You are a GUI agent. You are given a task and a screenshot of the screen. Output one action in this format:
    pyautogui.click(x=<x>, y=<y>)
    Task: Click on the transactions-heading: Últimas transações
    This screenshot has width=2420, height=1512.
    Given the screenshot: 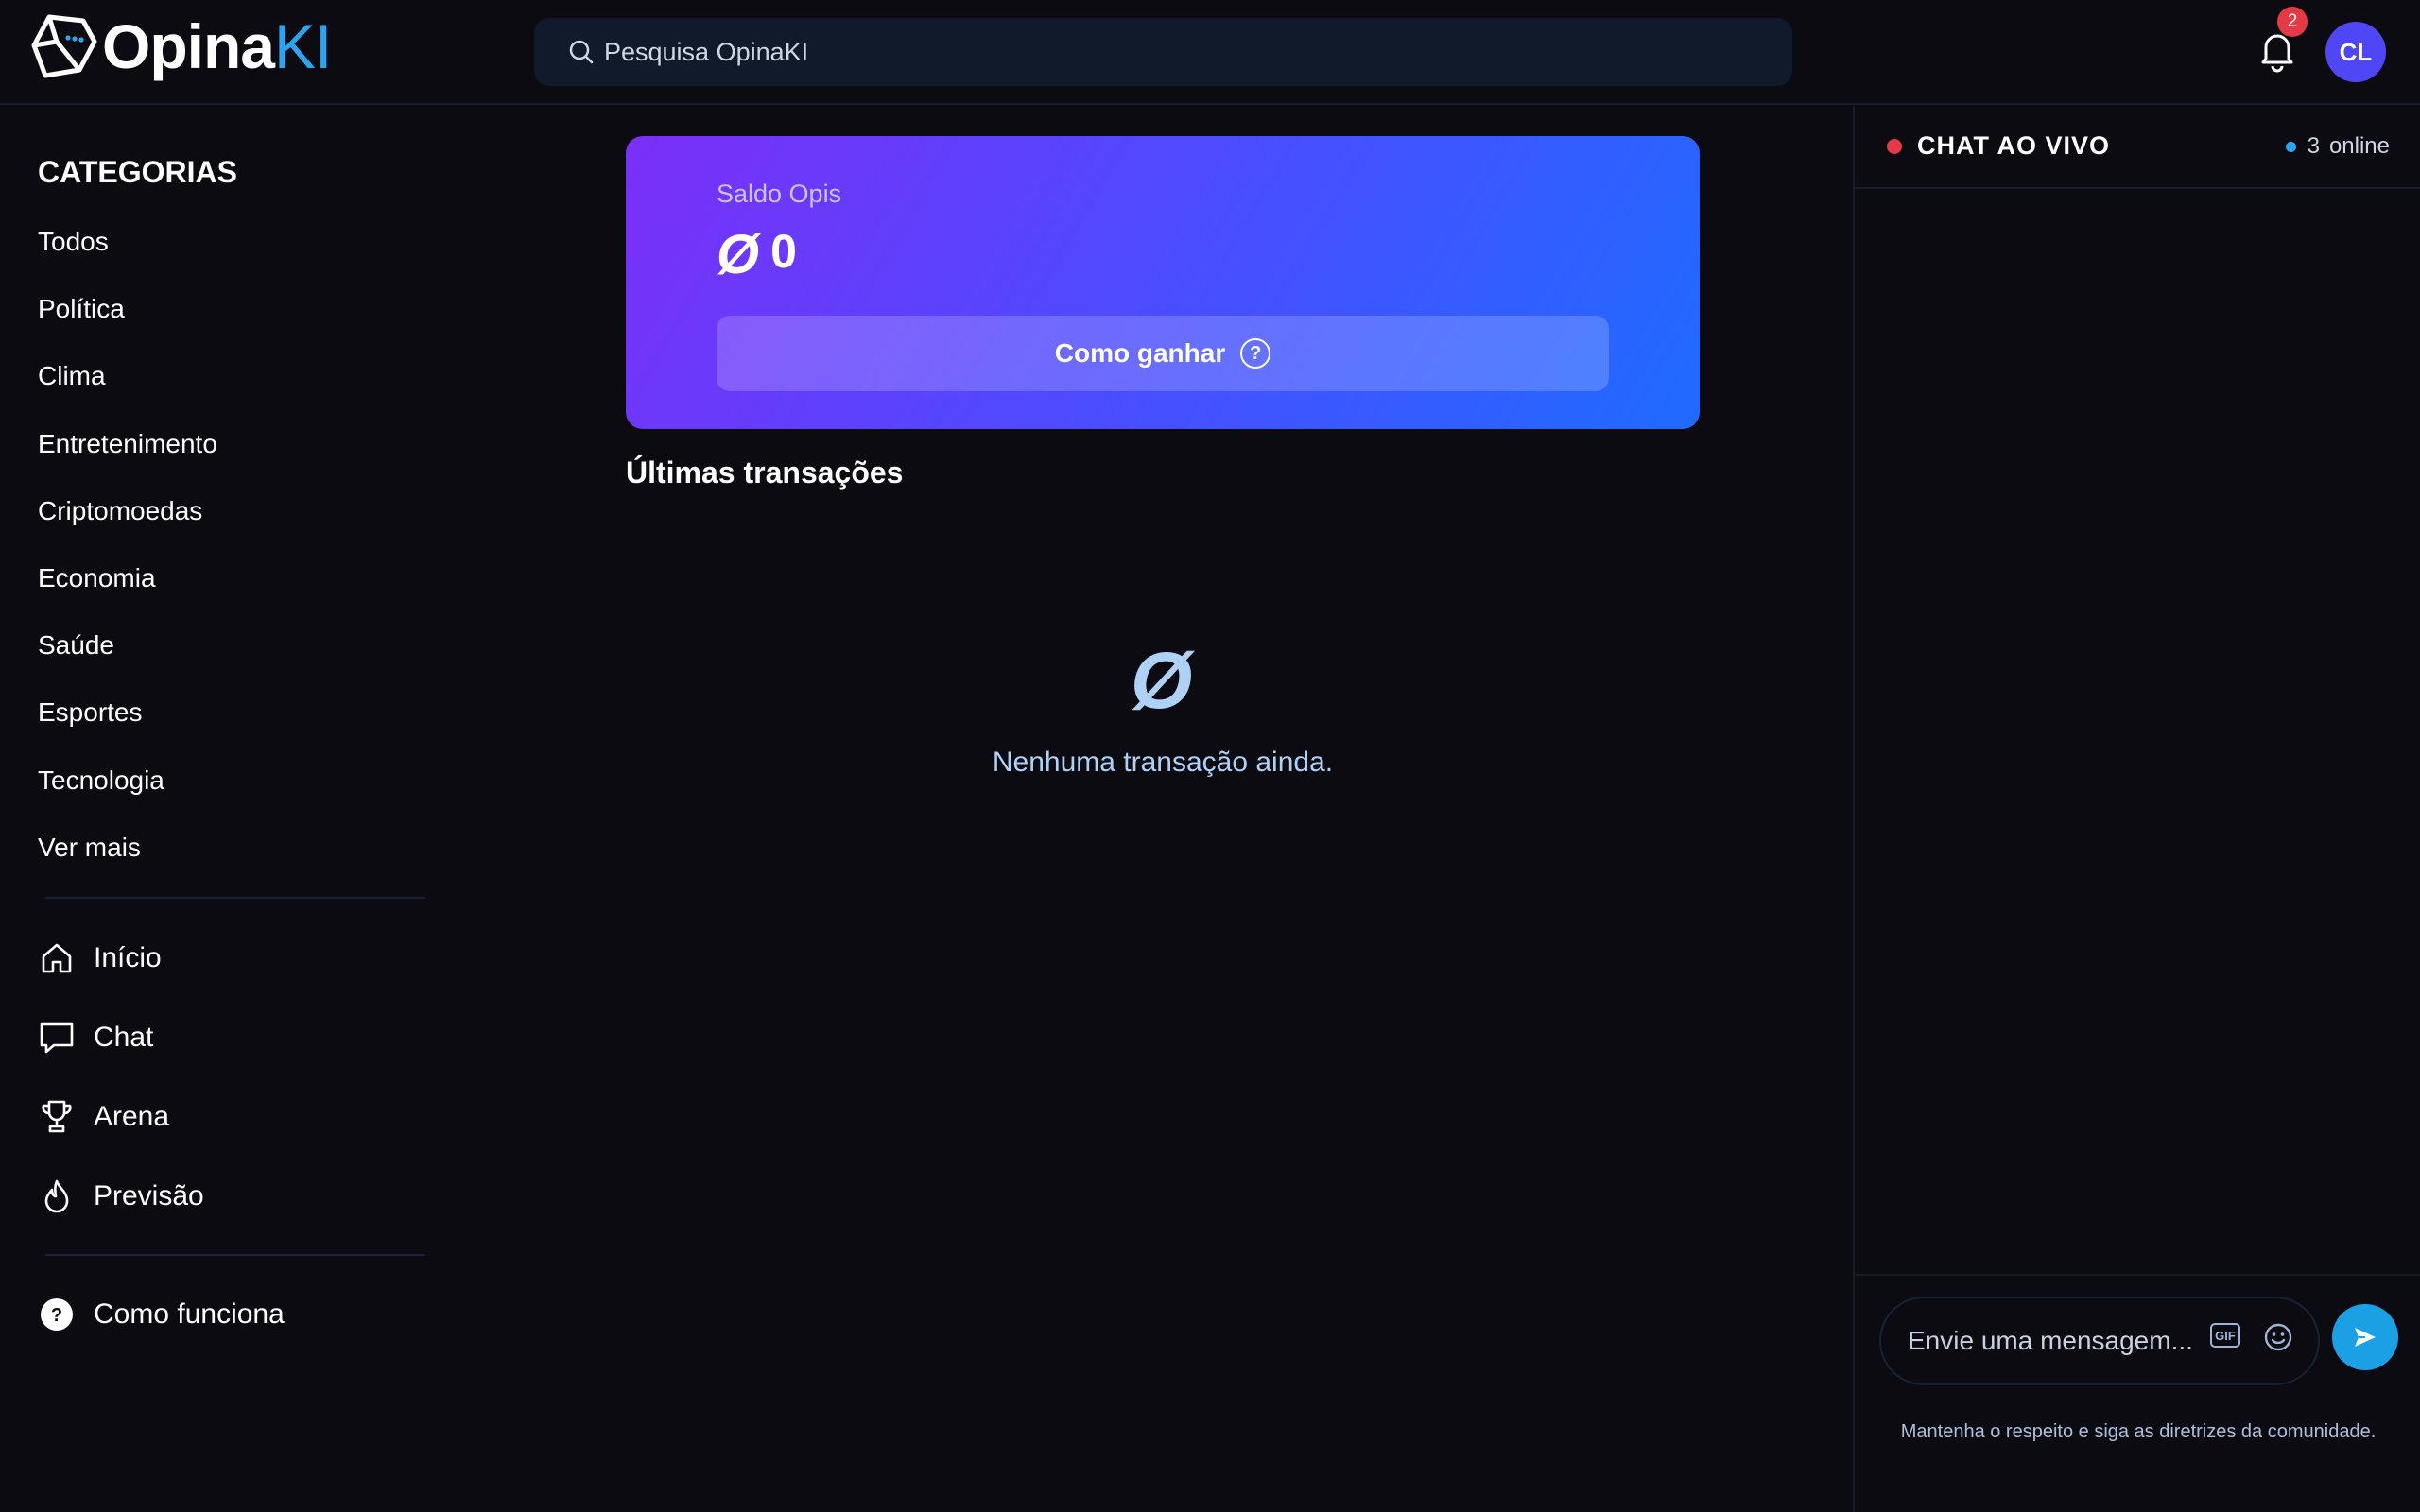 What is the action you would take?
    pyautogui.click(x=765, y=472)
    